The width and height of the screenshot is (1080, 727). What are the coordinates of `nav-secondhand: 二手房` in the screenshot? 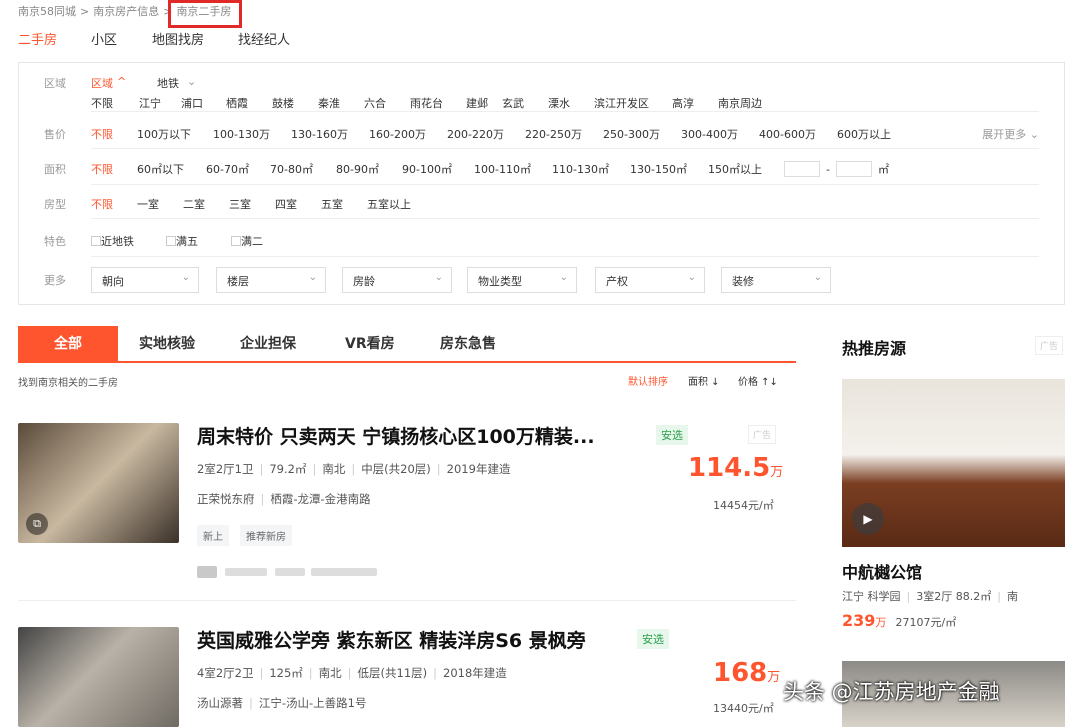 It's located at (54, 38).